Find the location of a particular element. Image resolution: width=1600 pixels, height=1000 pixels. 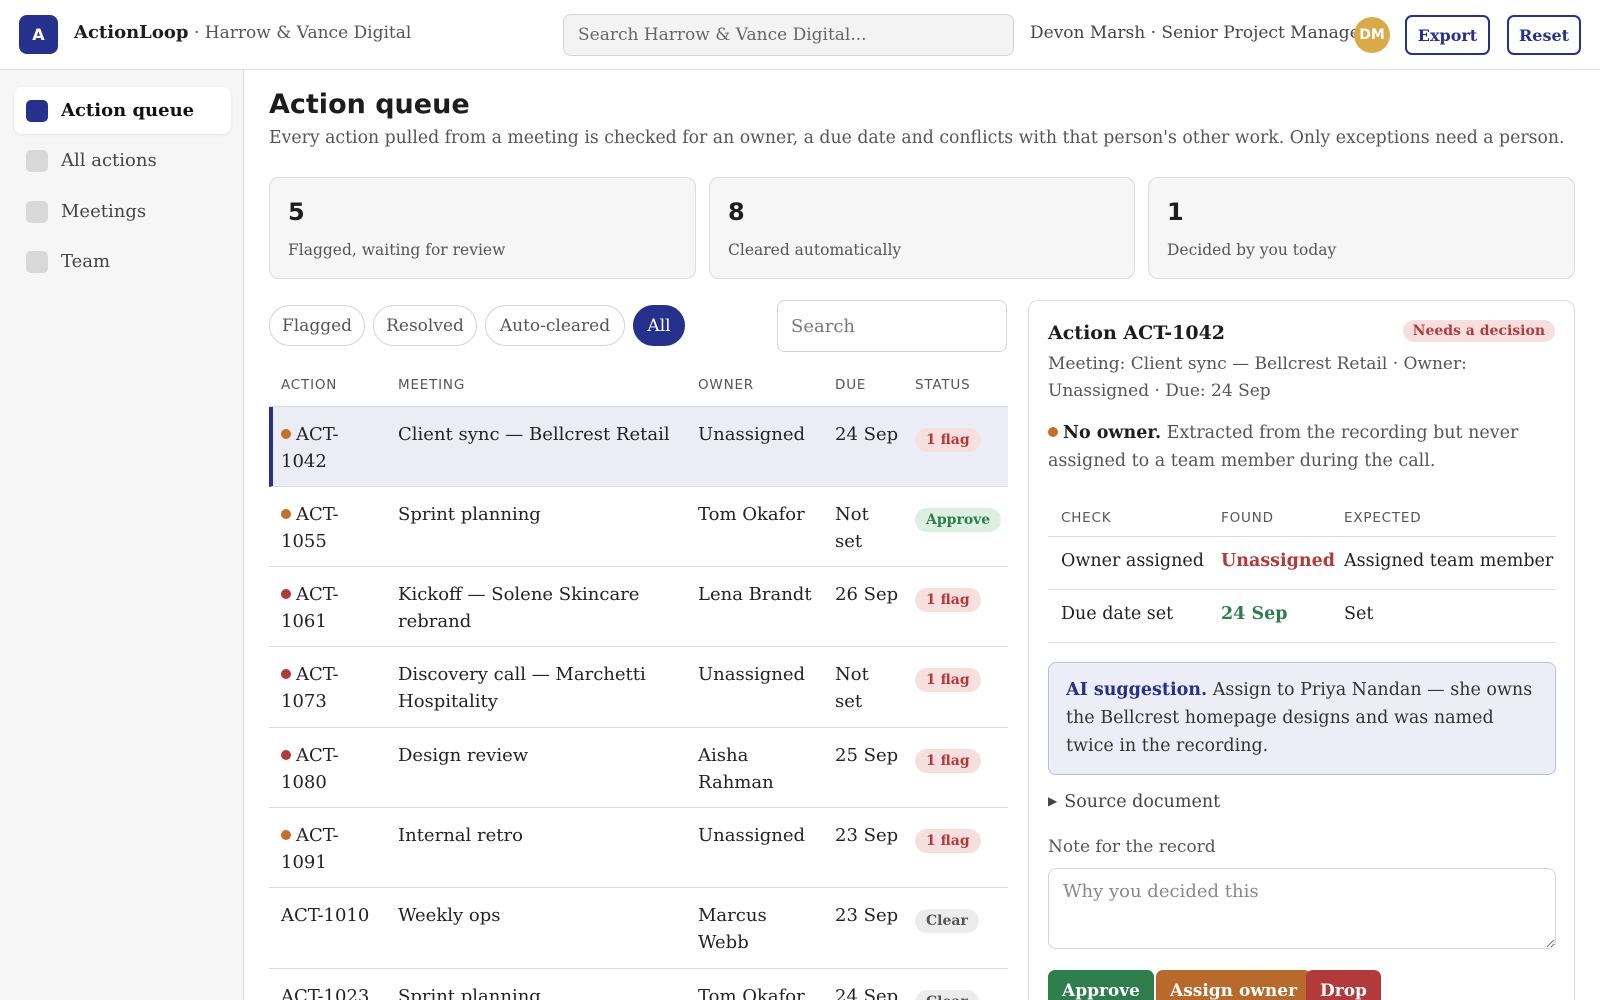

column-header-due: DUE is located at coordinates (850, 385).